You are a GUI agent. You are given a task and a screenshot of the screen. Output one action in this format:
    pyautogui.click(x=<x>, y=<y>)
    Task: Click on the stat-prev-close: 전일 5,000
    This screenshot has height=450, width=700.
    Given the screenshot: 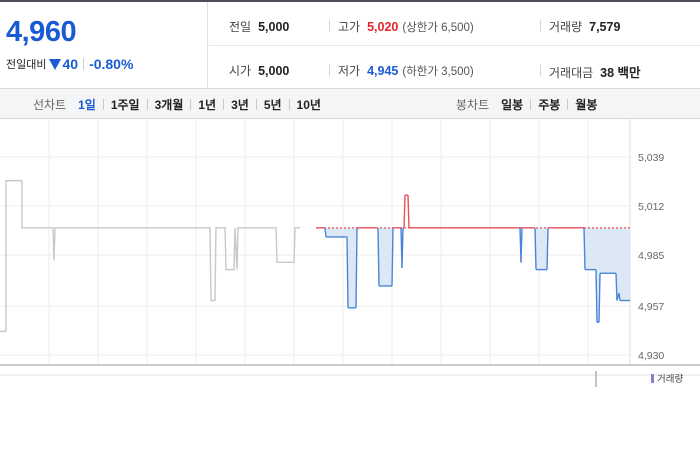 What is the action you would take?
    pyautogui.click(x=259, y=26)
    